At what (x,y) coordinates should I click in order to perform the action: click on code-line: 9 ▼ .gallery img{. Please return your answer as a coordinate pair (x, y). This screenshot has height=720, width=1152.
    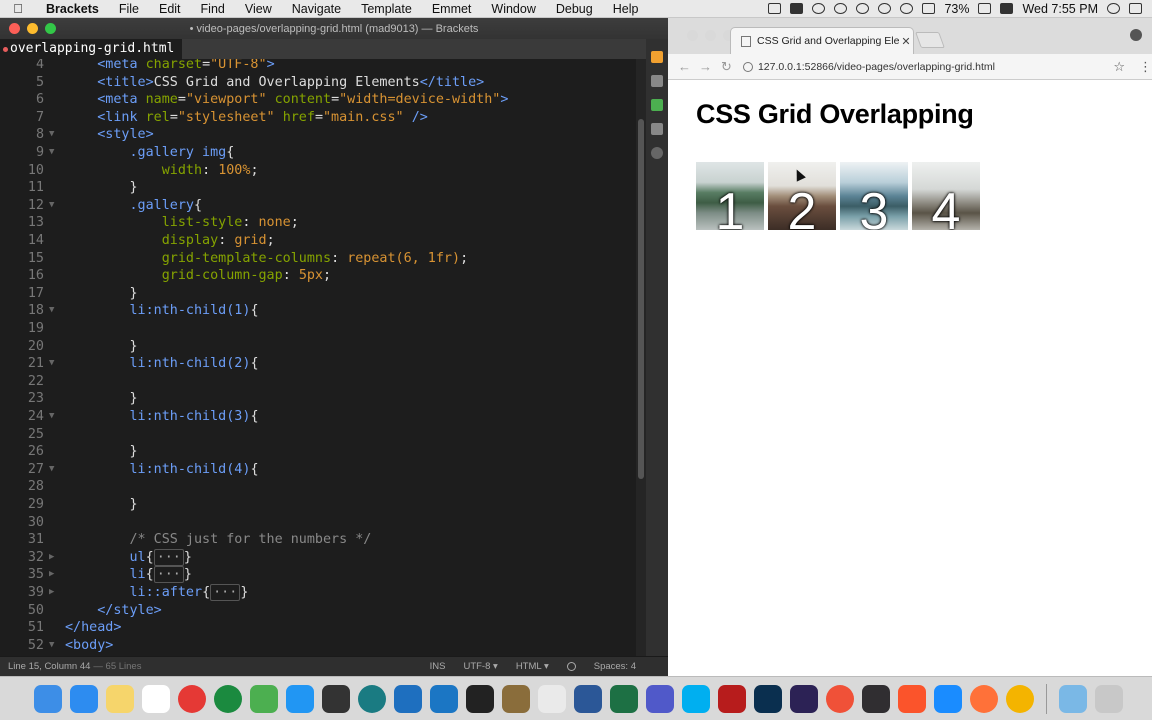
    Looking at the image, I should click on (318, 153).